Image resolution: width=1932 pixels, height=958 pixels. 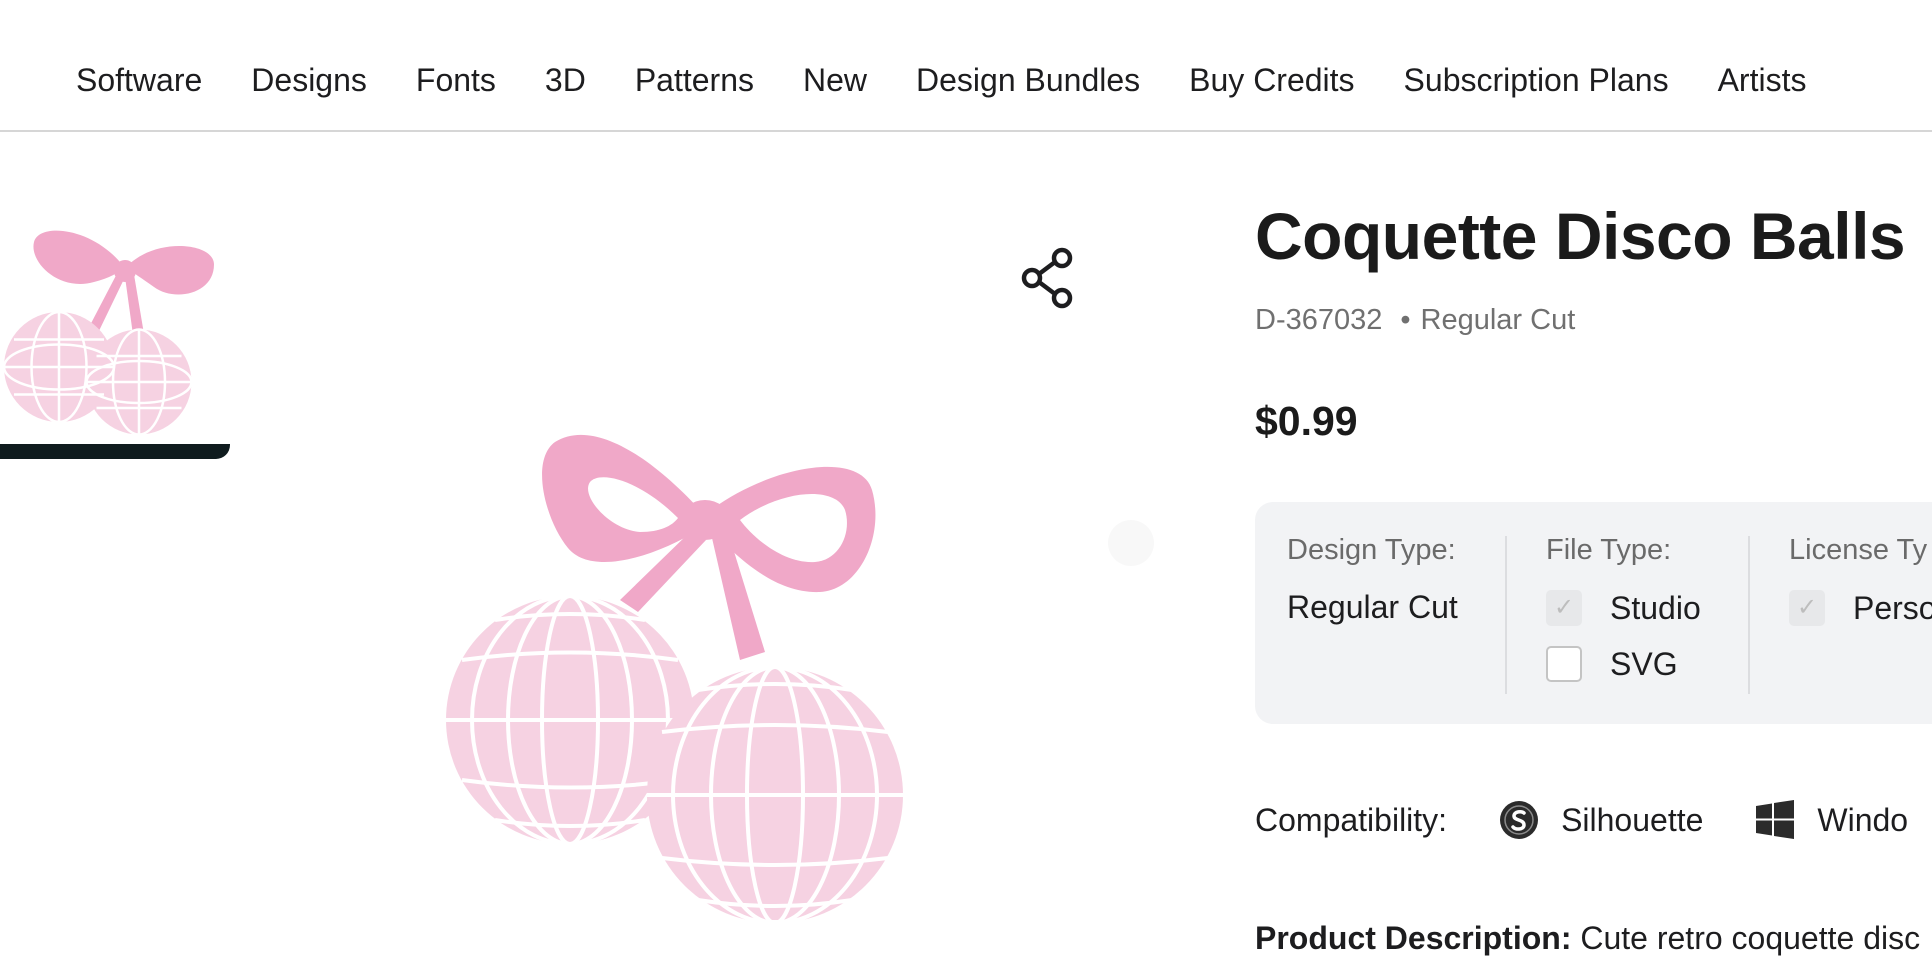 I want to click on compat-silhouette: Silhouette, so click(x=1601, y=820).